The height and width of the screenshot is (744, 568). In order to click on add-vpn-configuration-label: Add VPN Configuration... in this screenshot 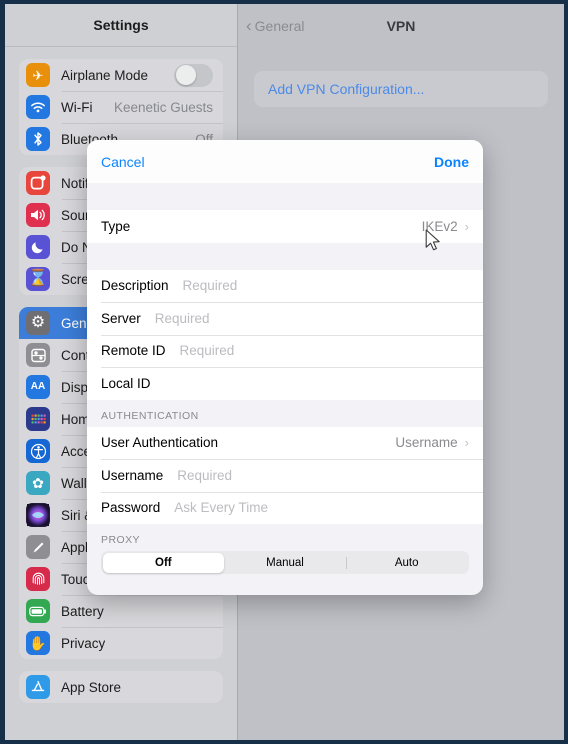, I will do `click(346, 89)`.